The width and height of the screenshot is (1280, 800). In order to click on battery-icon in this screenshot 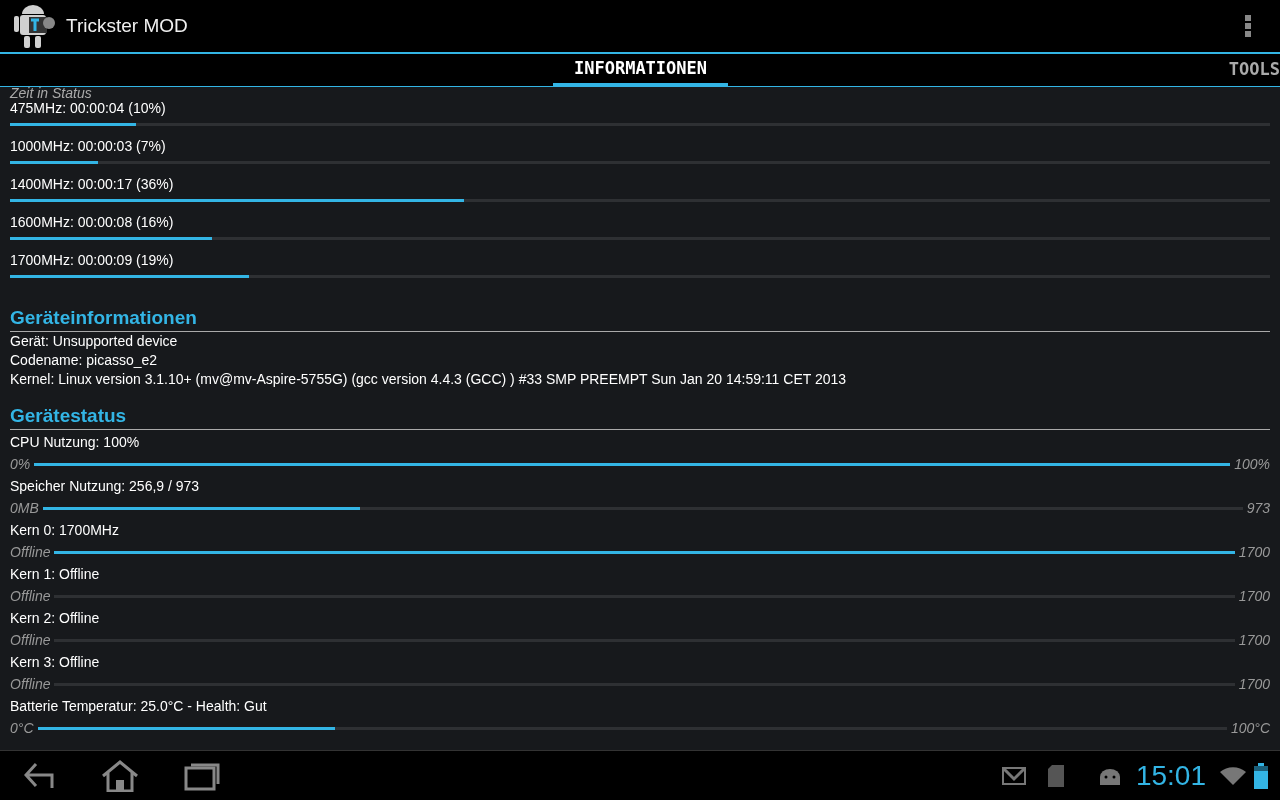, I will do `click(1261, 775)`.